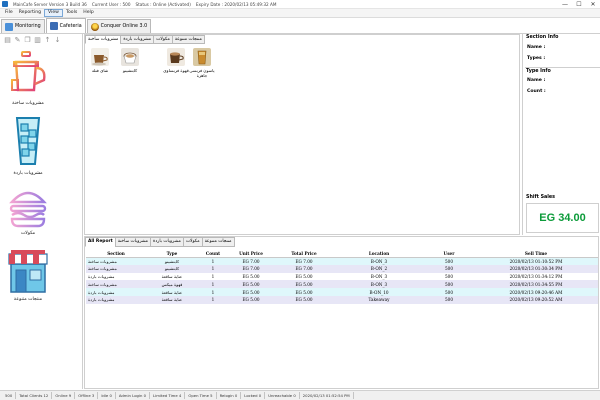 The height and width of the screenshot is (400, 600). I want to click on move-up-icon: ↑, so click(47, 40).